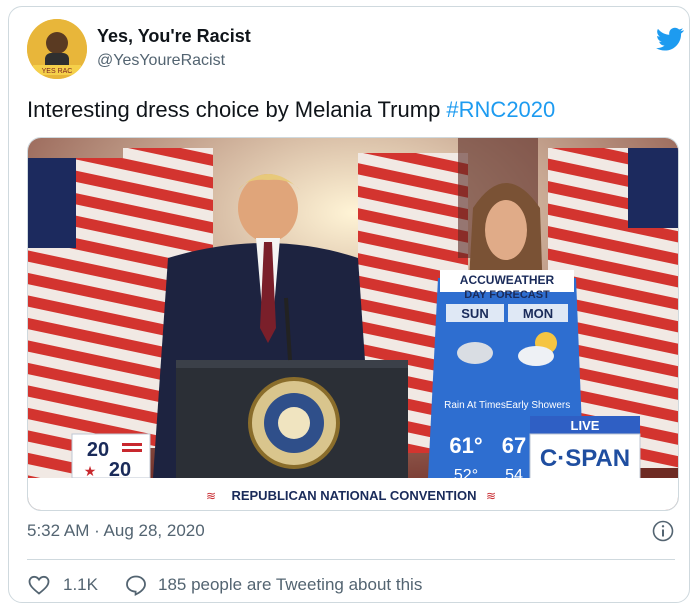 This screenshot has height=611, width=700. I want to click on forecast-day2: MON, so click(538, 313).